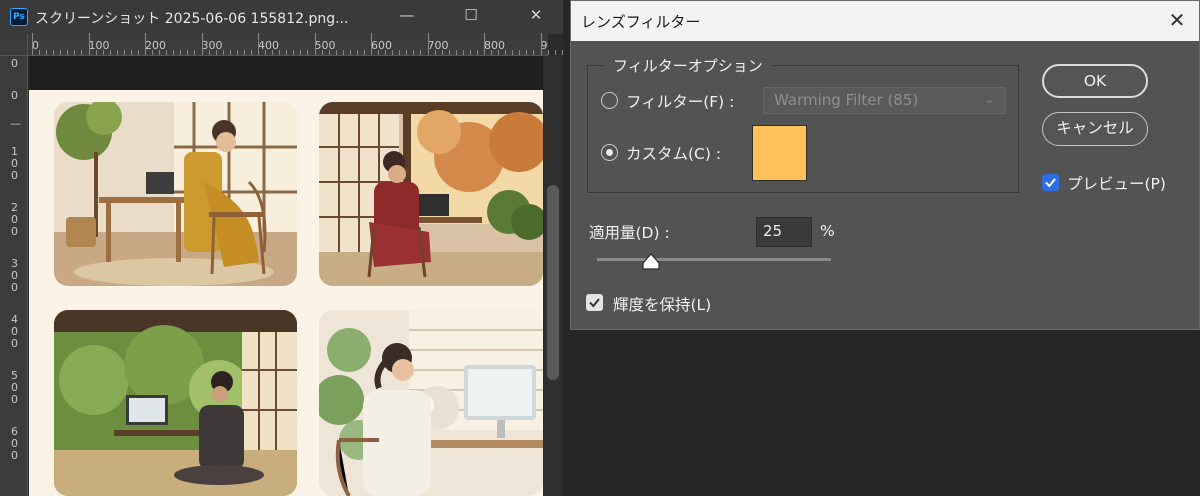  What do you see at coordinates (1095, 81) in the screenshot?
I see `ok-button: OK` at bounding box center [1095, 81].